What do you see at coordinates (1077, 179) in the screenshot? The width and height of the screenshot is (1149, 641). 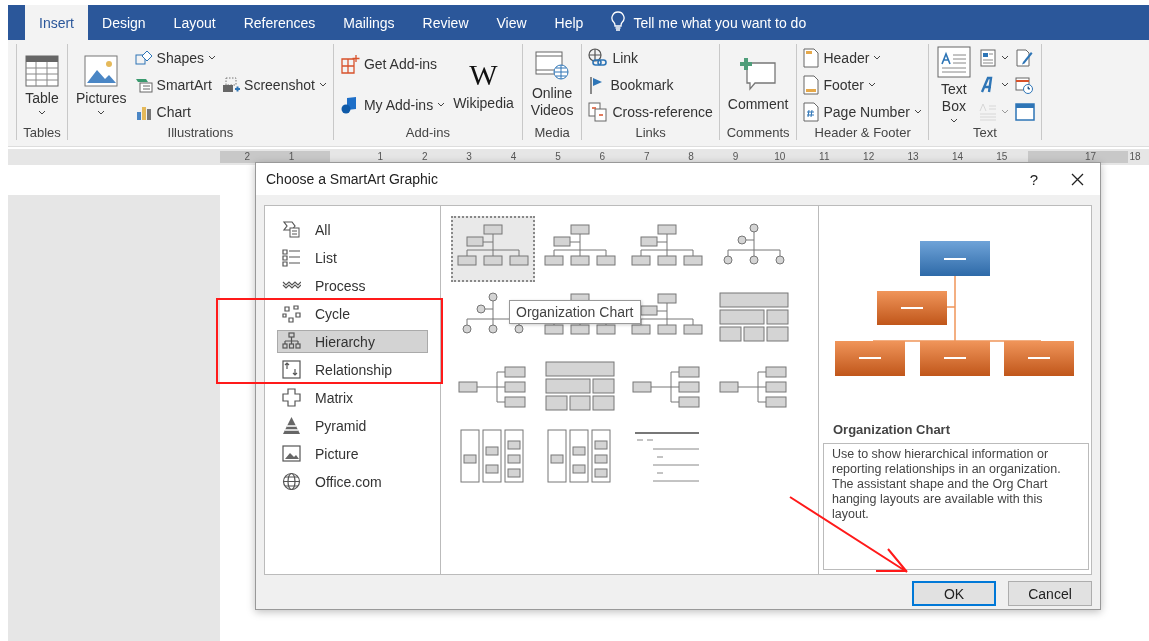 I see `close-icon` at bounding box center [1077, 179].